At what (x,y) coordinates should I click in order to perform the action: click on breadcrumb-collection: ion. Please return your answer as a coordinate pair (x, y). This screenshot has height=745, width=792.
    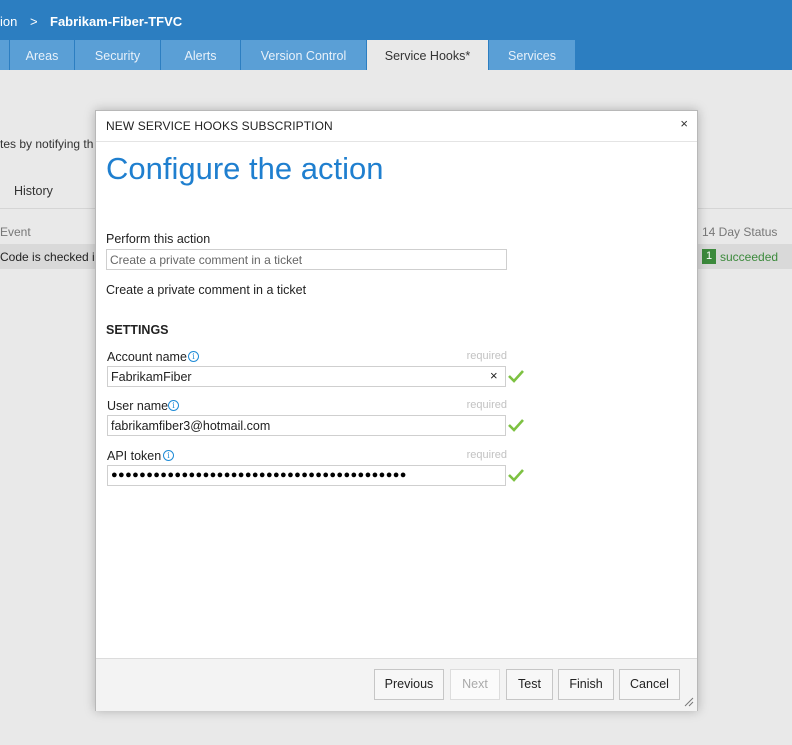
    Looking at the image, I should click on (8, 21).